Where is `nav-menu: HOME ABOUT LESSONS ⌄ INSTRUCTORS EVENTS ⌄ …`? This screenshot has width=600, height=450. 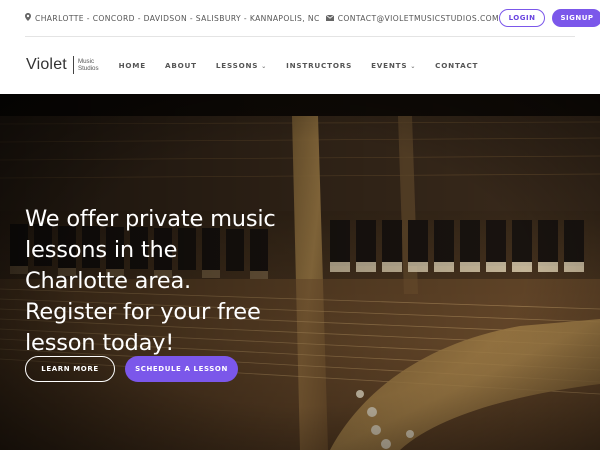 nav-menu: HOME ABOUT LESSONS ⌄ INSTRUCTORS EVENTS ⌄ … is located at coordinates (299, 65).